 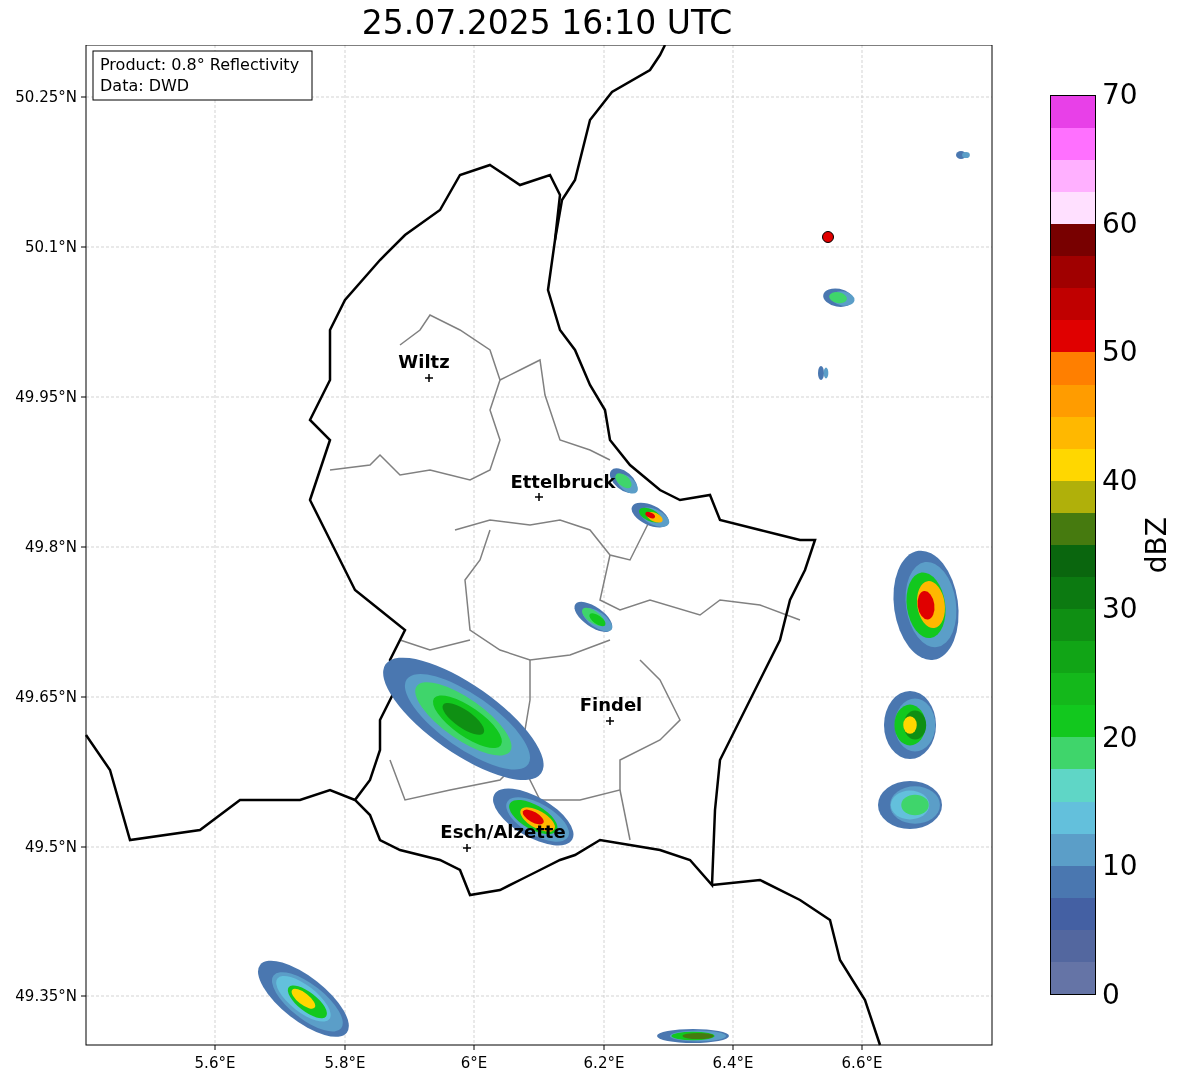 What do you see at coordinates (46, 397) in the screenshot?
I see `axis-tick-label: 49.95°N` at bounding box center [46, 397].